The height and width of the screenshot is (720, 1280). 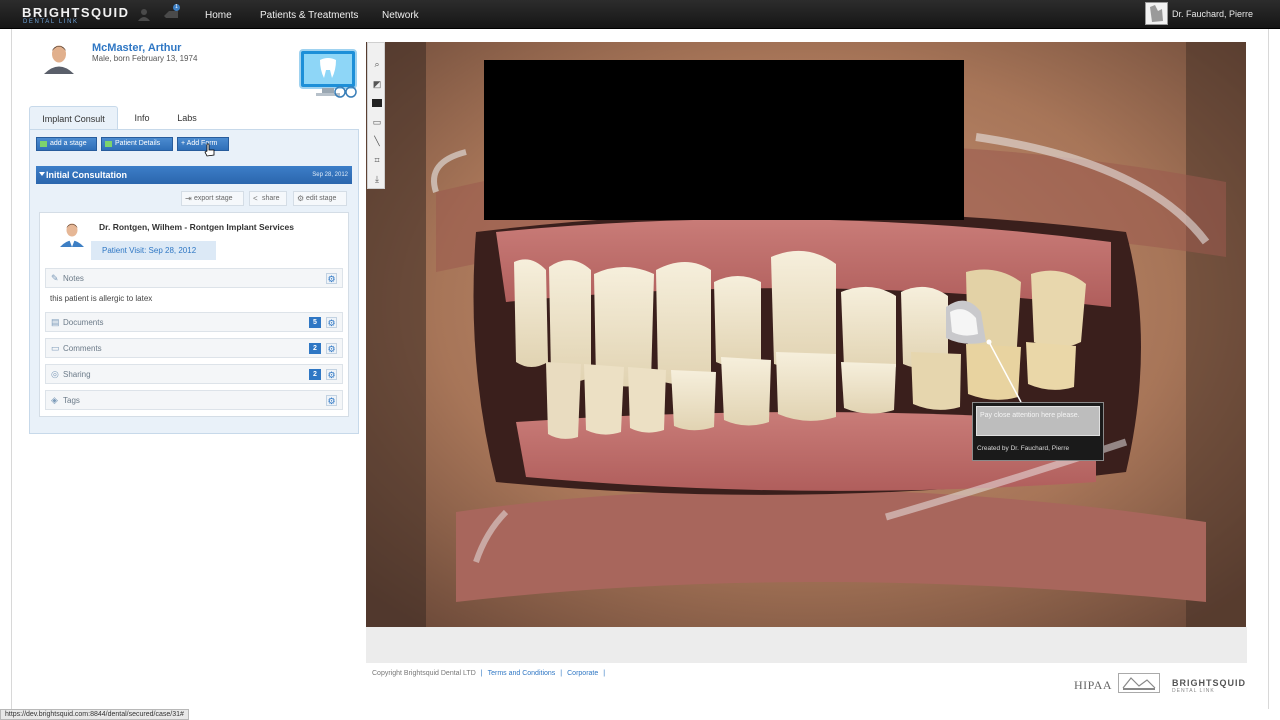 I want to click on profile-icon, so click(x=144, y=14).